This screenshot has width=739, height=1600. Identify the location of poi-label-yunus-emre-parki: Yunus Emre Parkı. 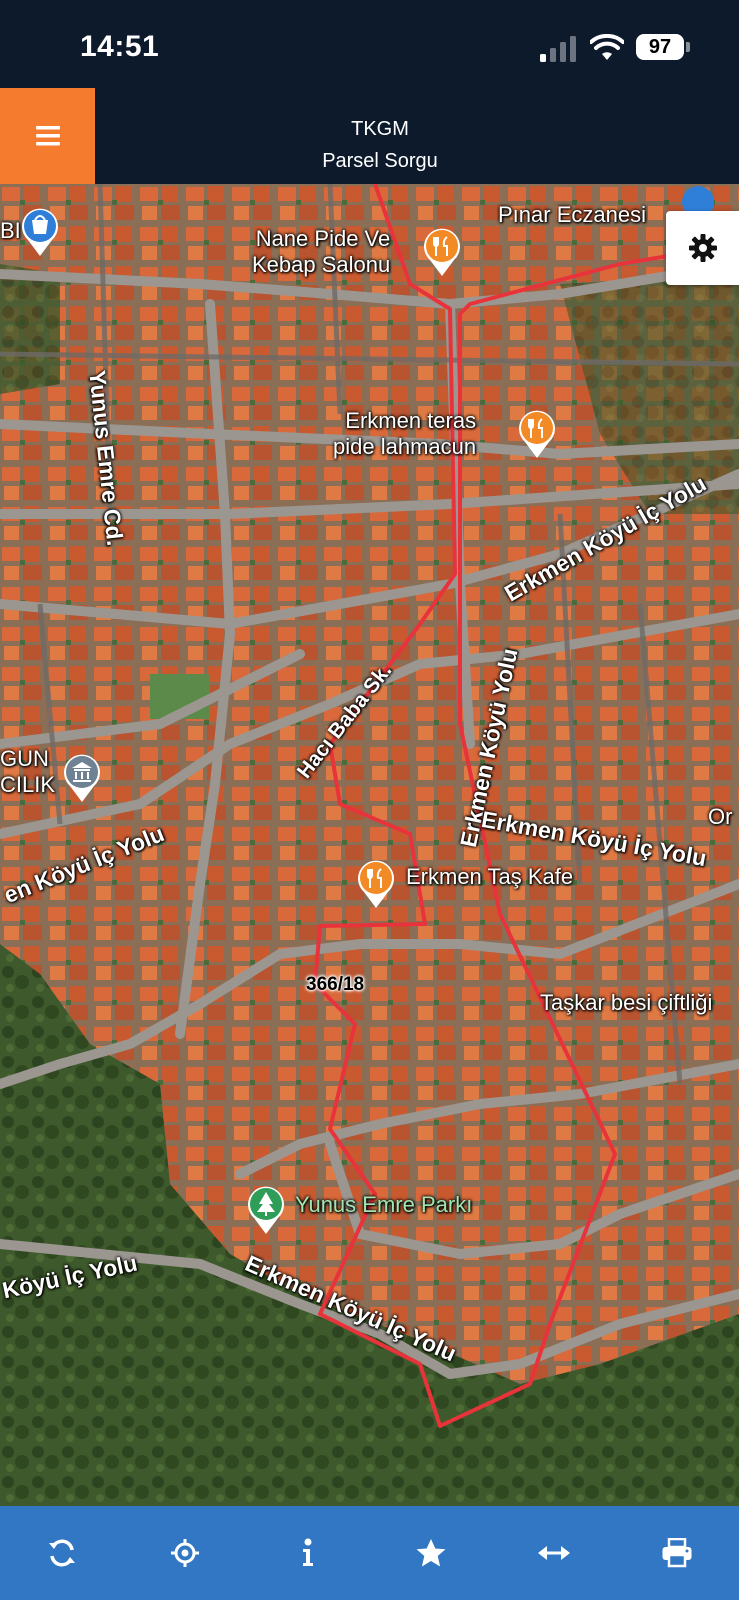
(383, 1205).